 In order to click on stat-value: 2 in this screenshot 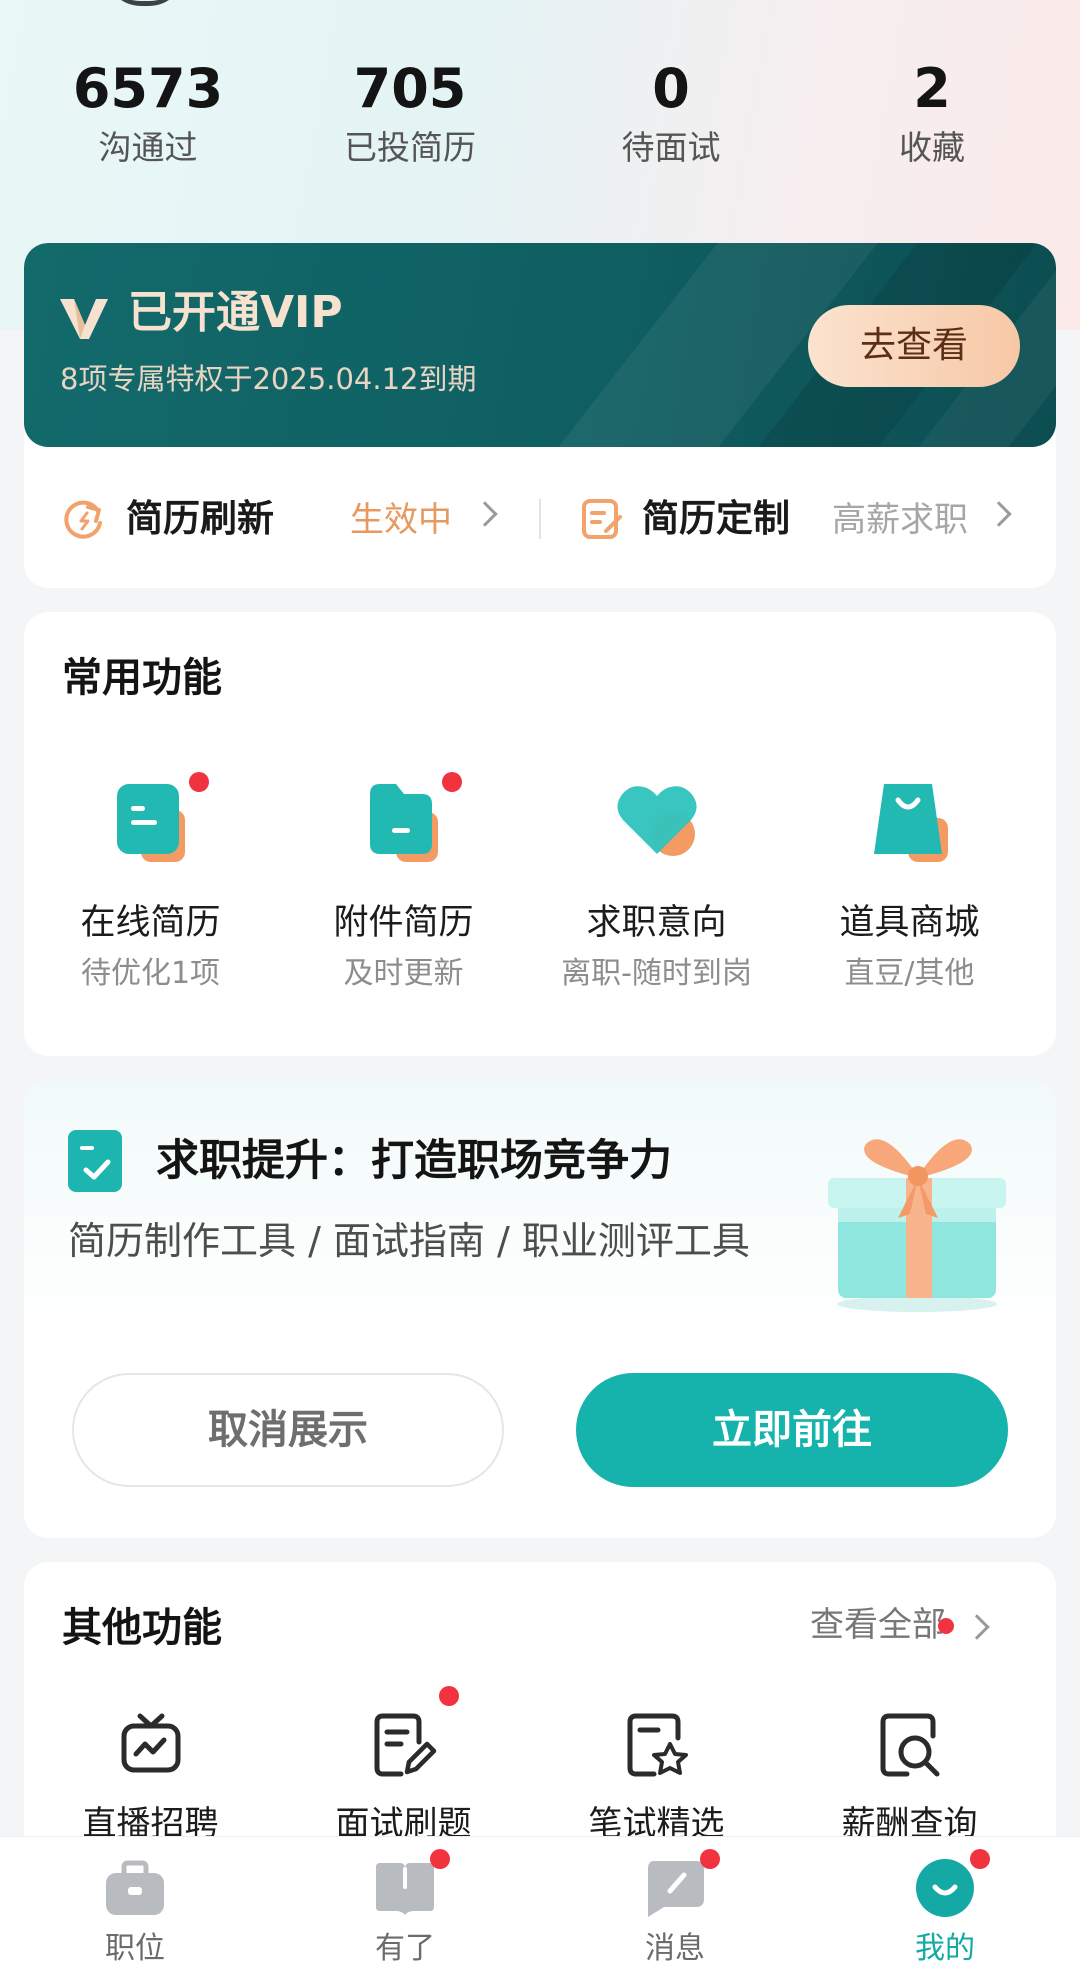, I will do `click(932, 88)`.